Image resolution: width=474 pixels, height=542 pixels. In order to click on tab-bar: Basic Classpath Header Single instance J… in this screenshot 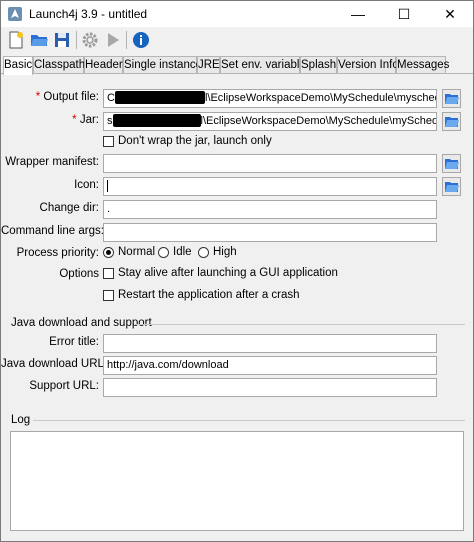, I will do `click(237, 65)`.